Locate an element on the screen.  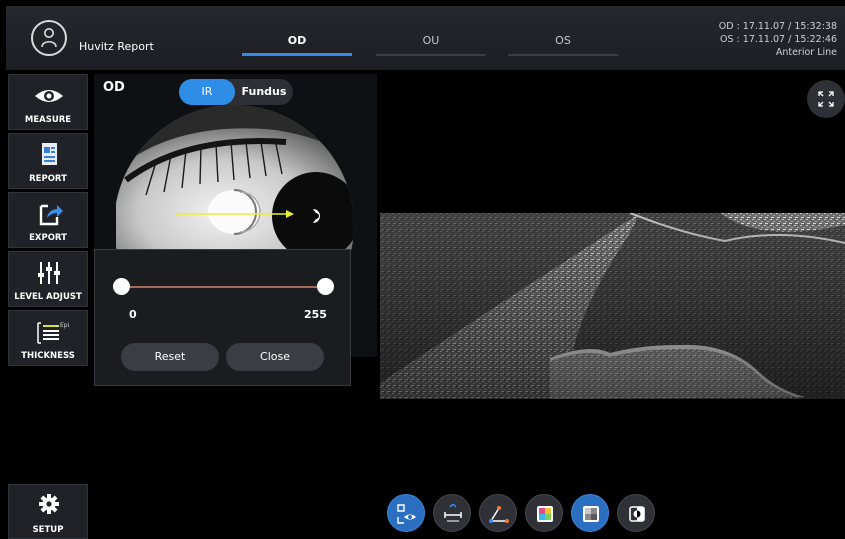
os-exam-time: OS : 17.11.07 / 15:22:46 is located at coordinates (778, 39).